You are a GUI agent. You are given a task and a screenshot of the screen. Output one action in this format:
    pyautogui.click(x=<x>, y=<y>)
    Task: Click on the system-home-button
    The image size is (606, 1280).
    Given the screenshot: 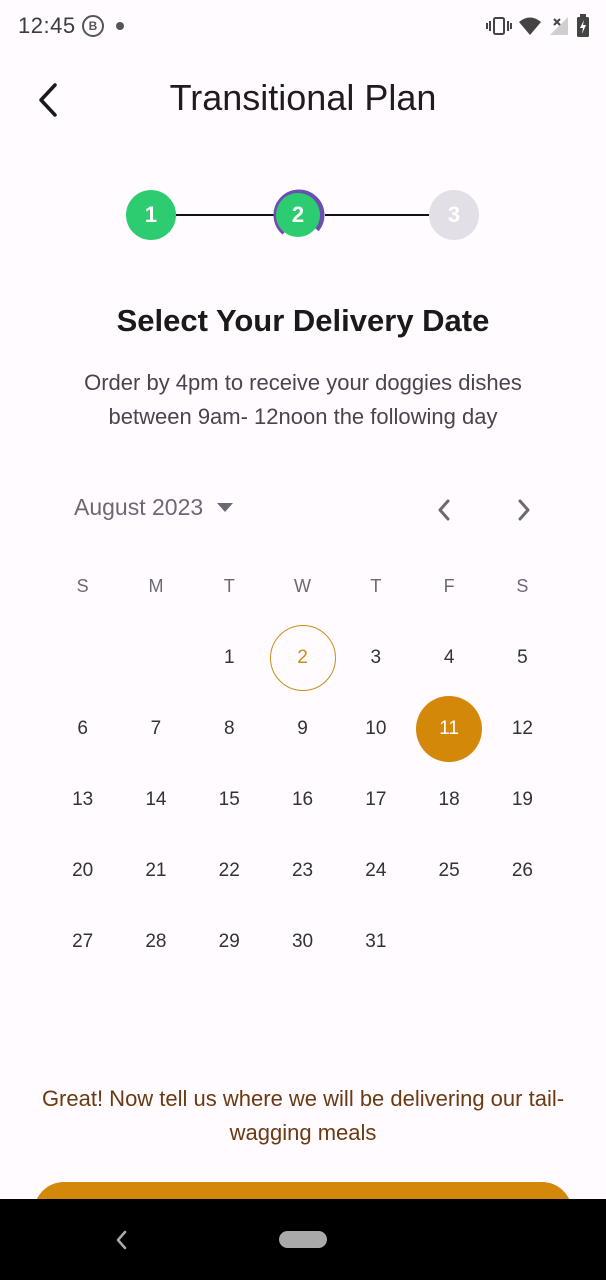 What is the action you would take?
    pyautogui.click(x=303, y=1239)
    